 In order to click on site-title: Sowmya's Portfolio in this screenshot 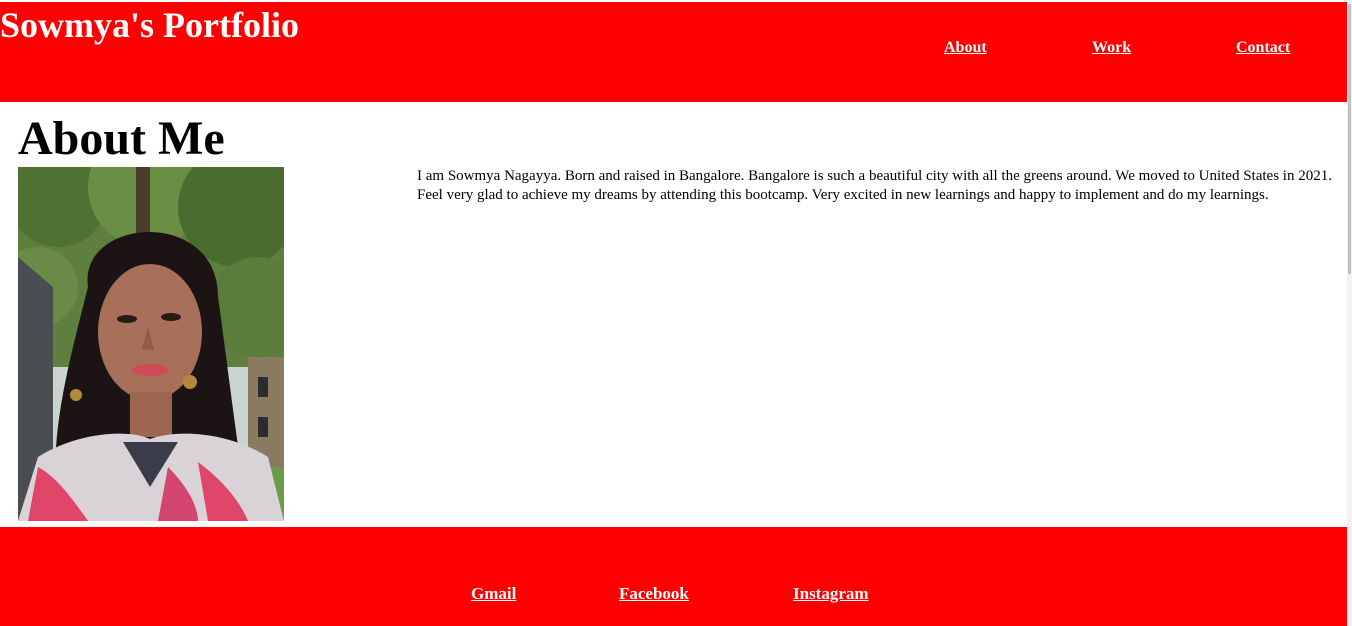, I will do `click(149, 25)`.